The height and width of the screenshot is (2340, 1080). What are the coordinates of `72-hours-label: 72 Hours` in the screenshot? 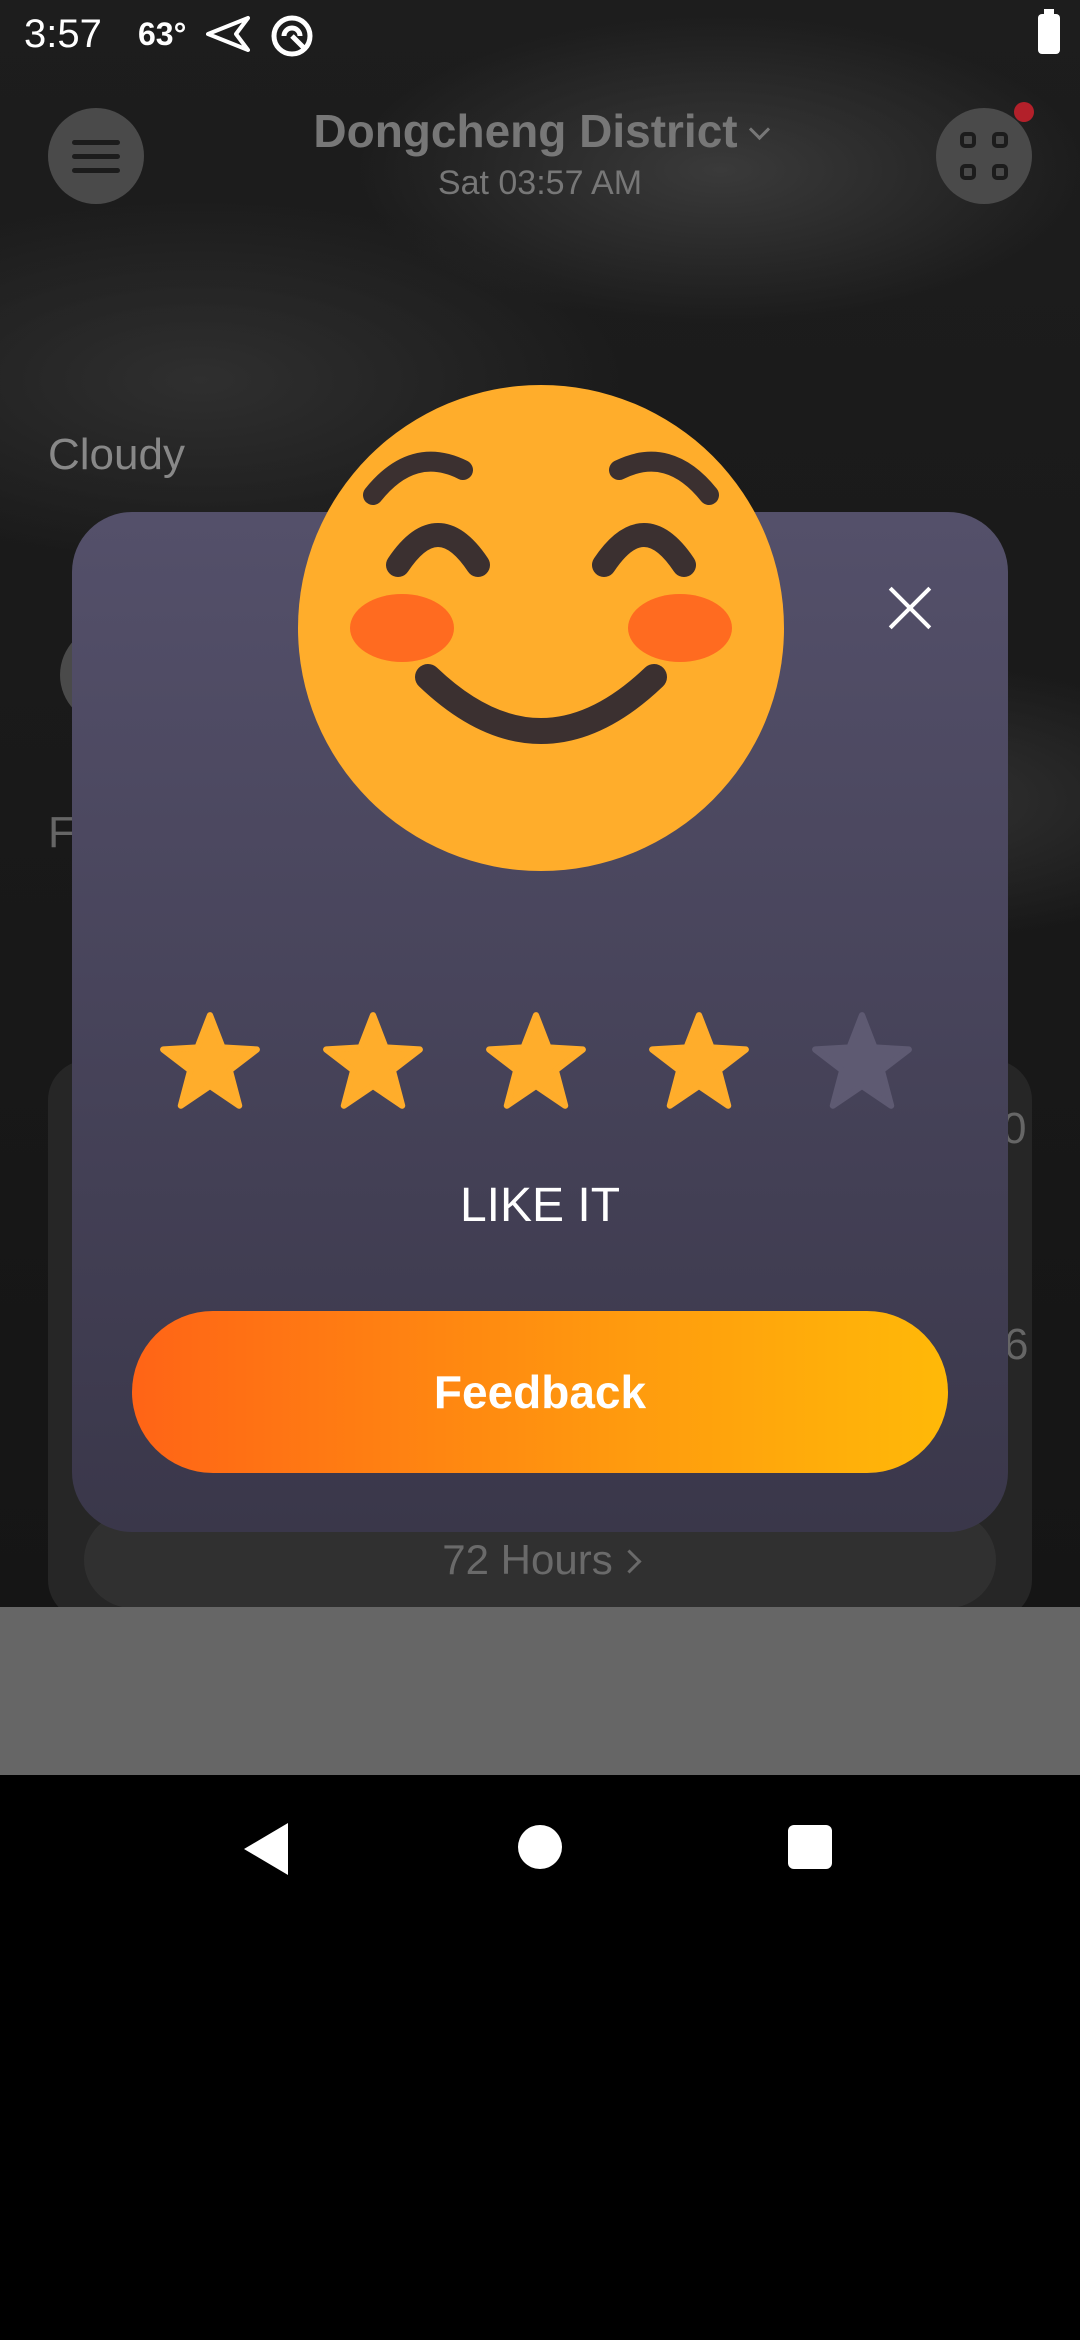 It's located at (527, 1559).